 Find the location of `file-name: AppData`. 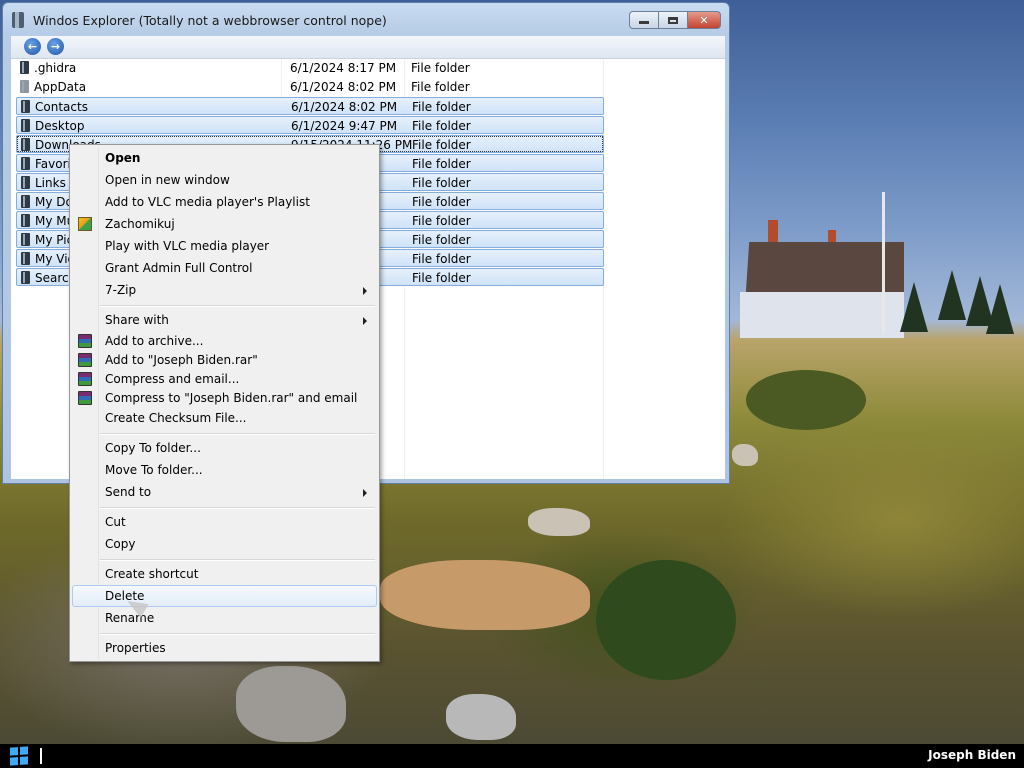

file-name: AppData is located at coordinates (60, 87).